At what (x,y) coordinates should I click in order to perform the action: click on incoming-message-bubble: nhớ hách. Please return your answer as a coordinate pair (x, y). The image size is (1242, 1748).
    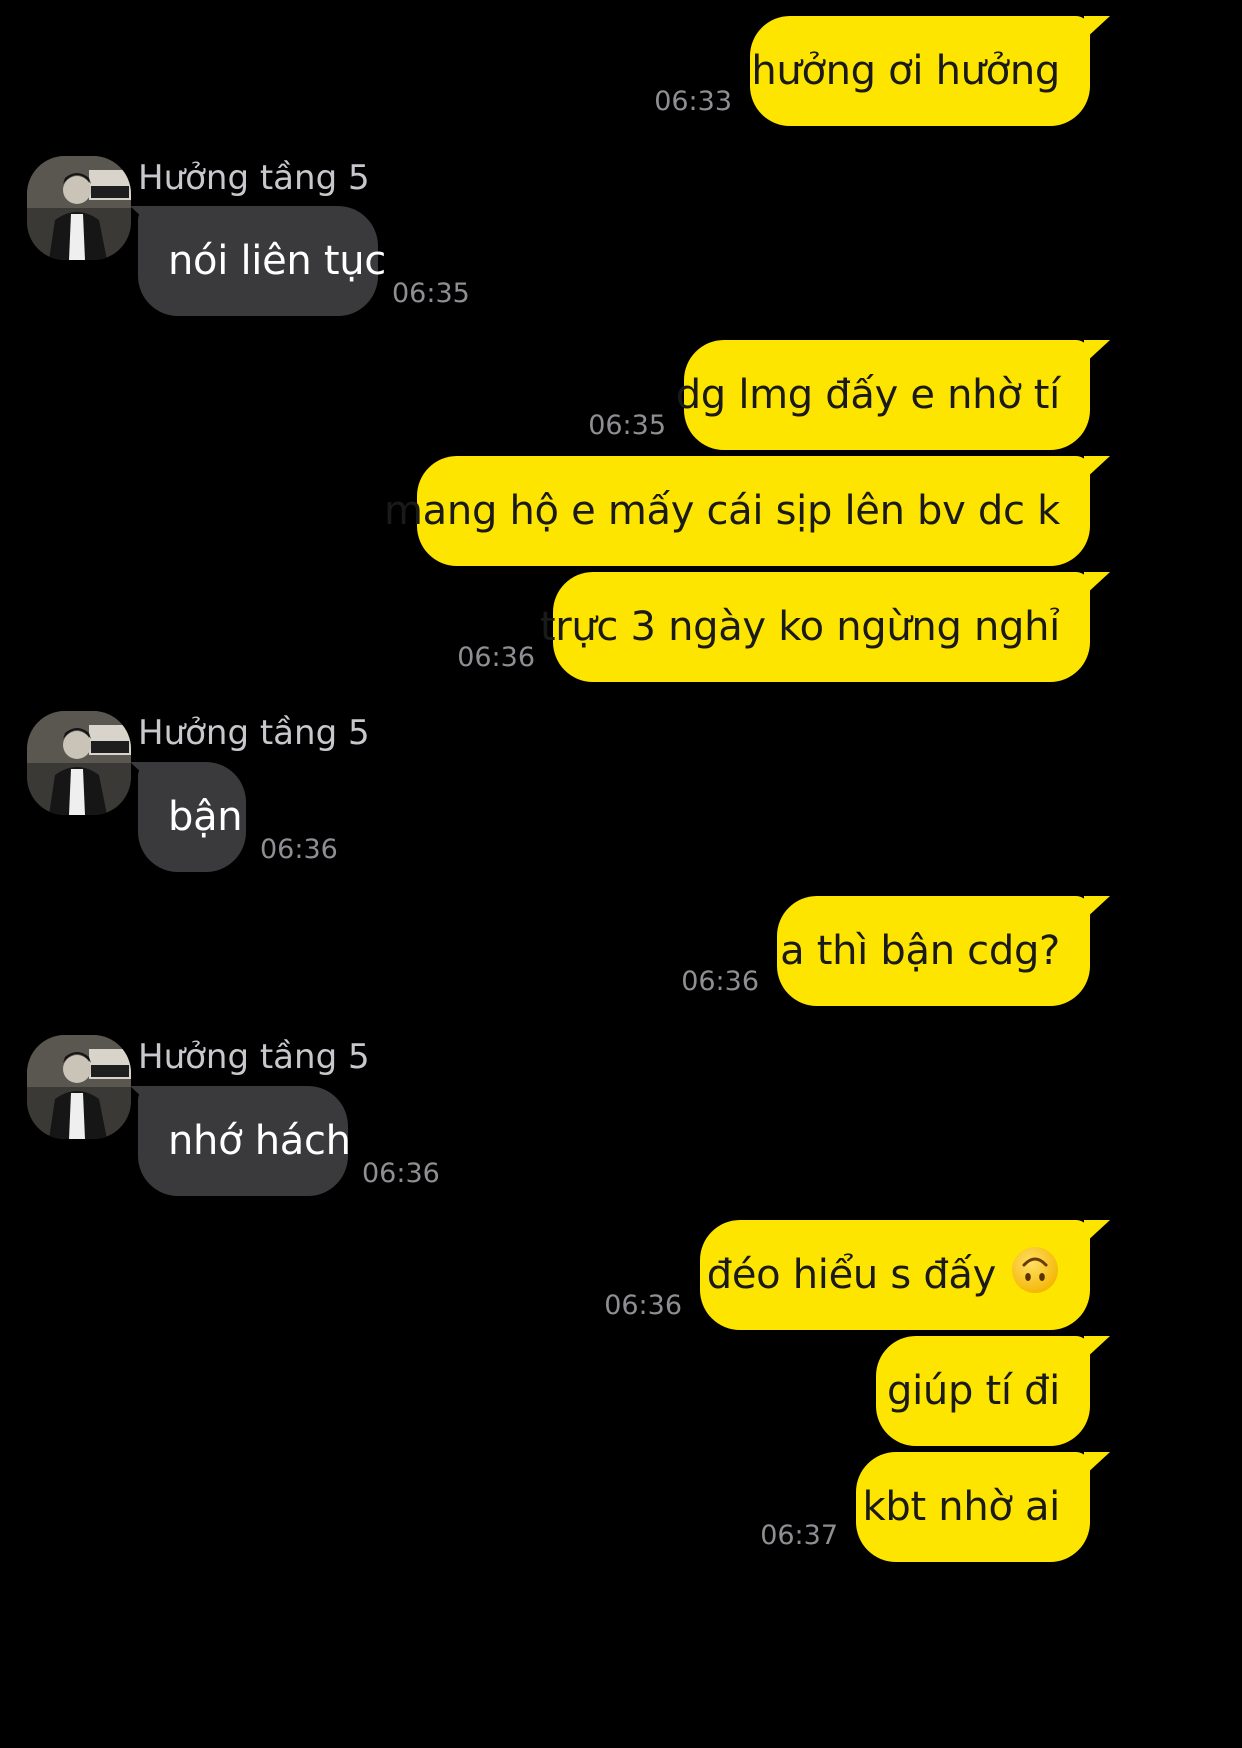
    Looking at the image, I should click on (244, 1141).